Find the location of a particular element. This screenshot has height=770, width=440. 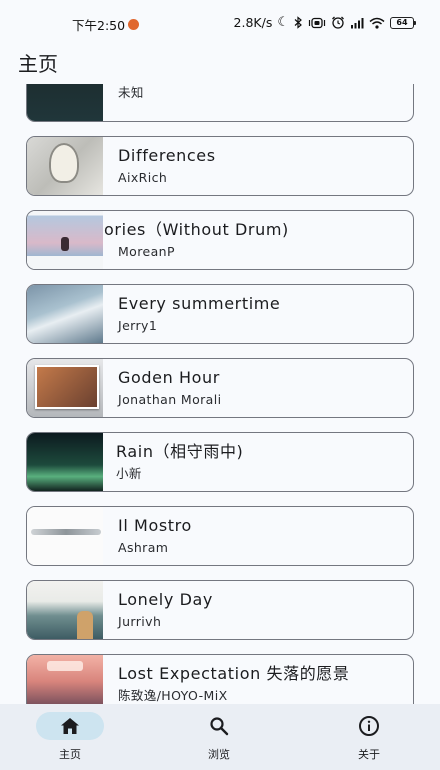

moon-icon: ☾ is located at coordinates (283, 22).